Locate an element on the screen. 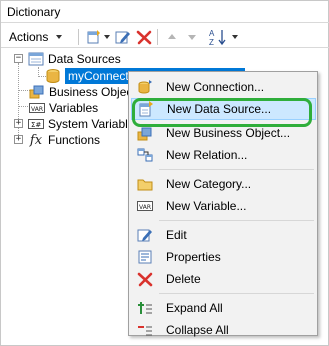 The height and width of the screenshot is (346, 329). actions-button: Actions is located at coordinates (36, 37).